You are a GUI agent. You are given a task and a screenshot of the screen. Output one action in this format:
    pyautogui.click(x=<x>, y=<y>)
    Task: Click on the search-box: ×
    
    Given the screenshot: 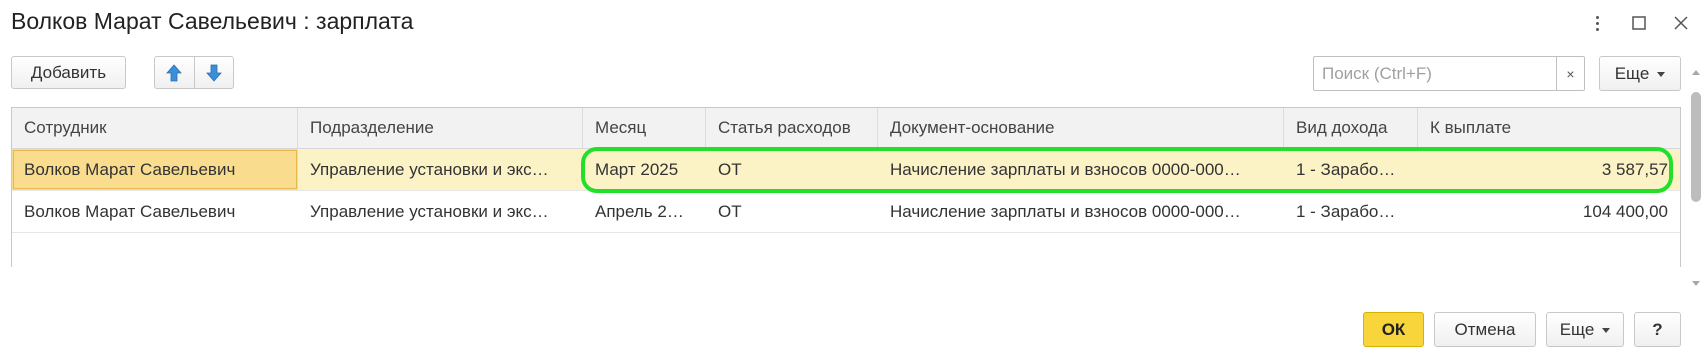 What is the action you would take?
    pyautogui.click(x=1449, y=73)
    